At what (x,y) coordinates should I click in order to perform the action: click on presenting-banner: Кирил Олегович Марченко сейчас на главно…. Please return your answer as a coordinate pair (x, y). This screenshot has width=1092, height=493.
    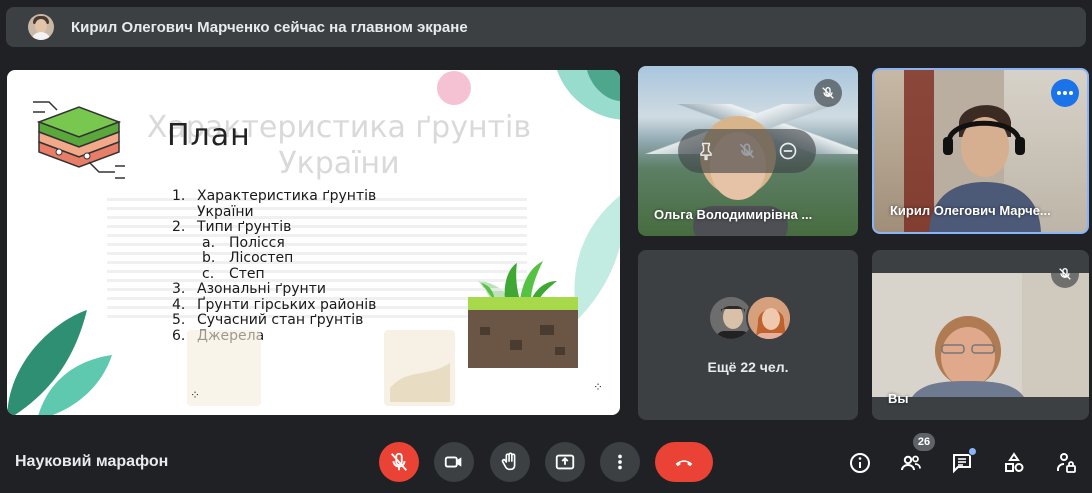
    Looking at the image, I should click on (546, 27).